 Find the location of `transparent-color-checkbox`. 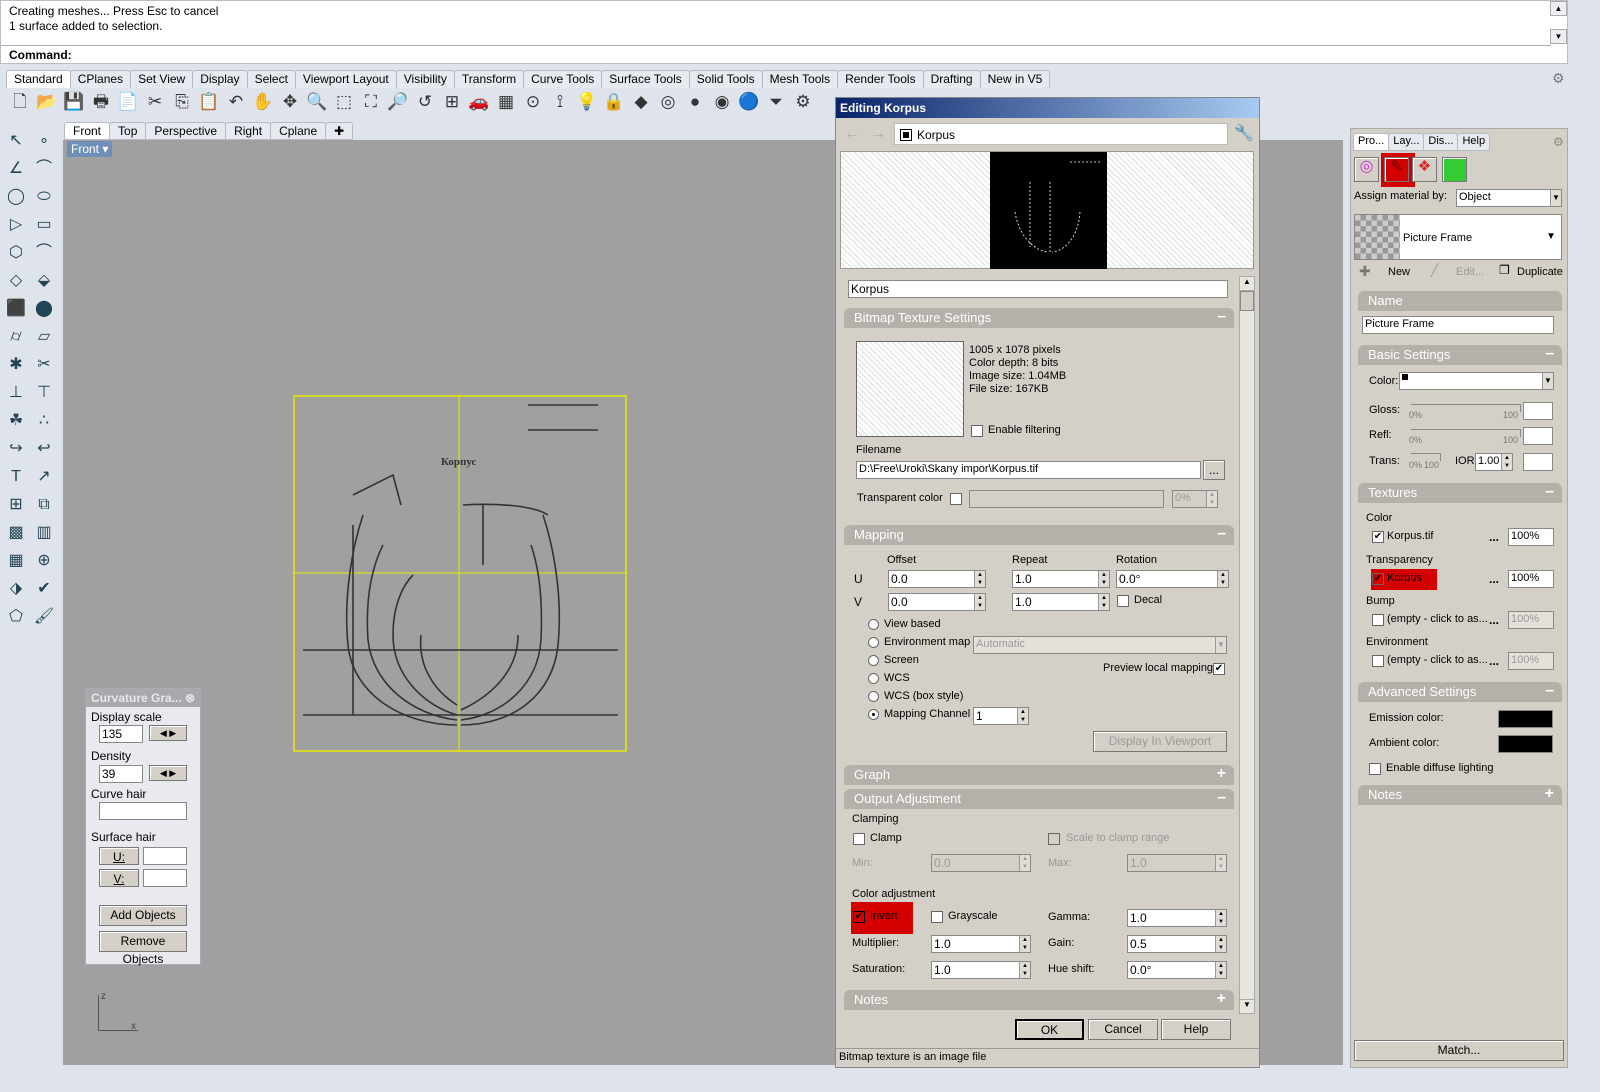

transparent-color-checkbox is located at coordinates (956, 499).